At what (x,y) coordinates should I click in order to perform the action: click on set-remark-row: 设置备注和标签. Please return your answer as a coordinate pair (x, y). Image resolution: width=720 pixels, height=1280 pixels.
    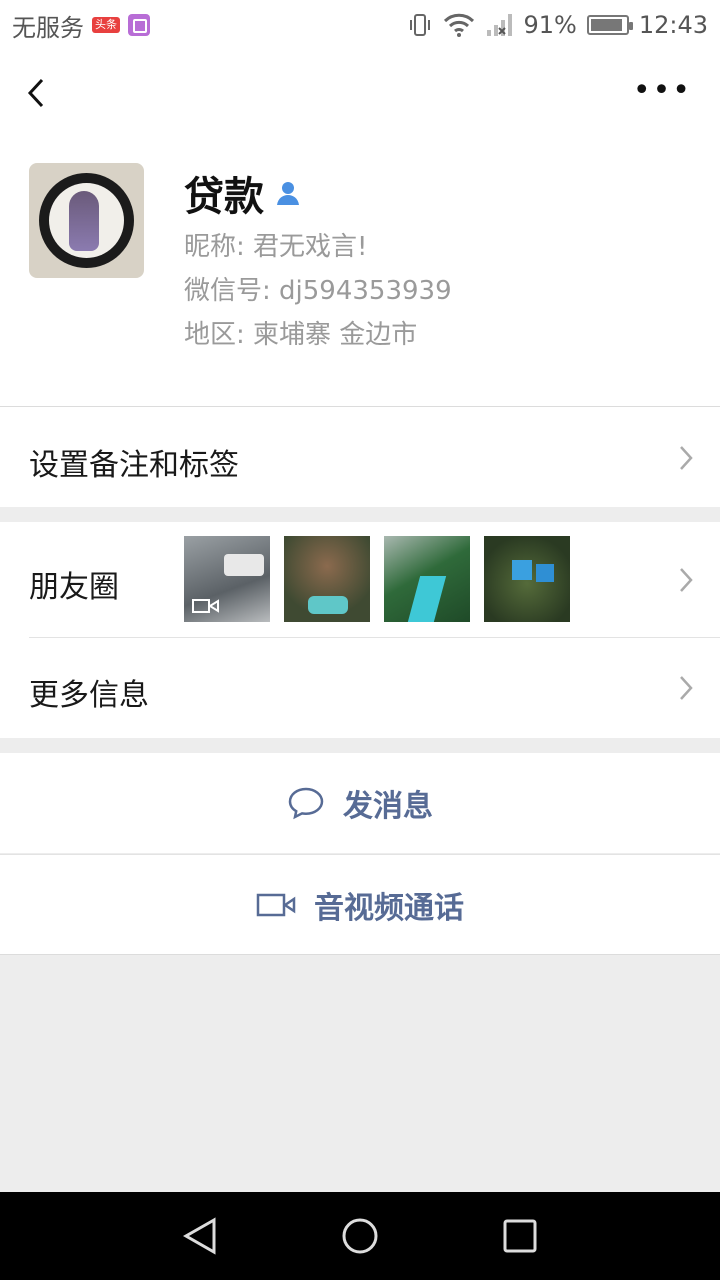
    Looking at the image, I should click on (360, 456).